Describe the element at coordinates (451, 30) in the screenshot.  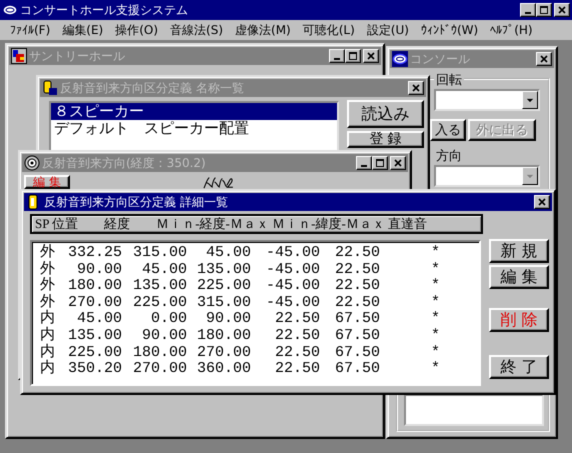
I see `menu-item: ｳｨﾝﾄﾞｳ(W)` at that location.